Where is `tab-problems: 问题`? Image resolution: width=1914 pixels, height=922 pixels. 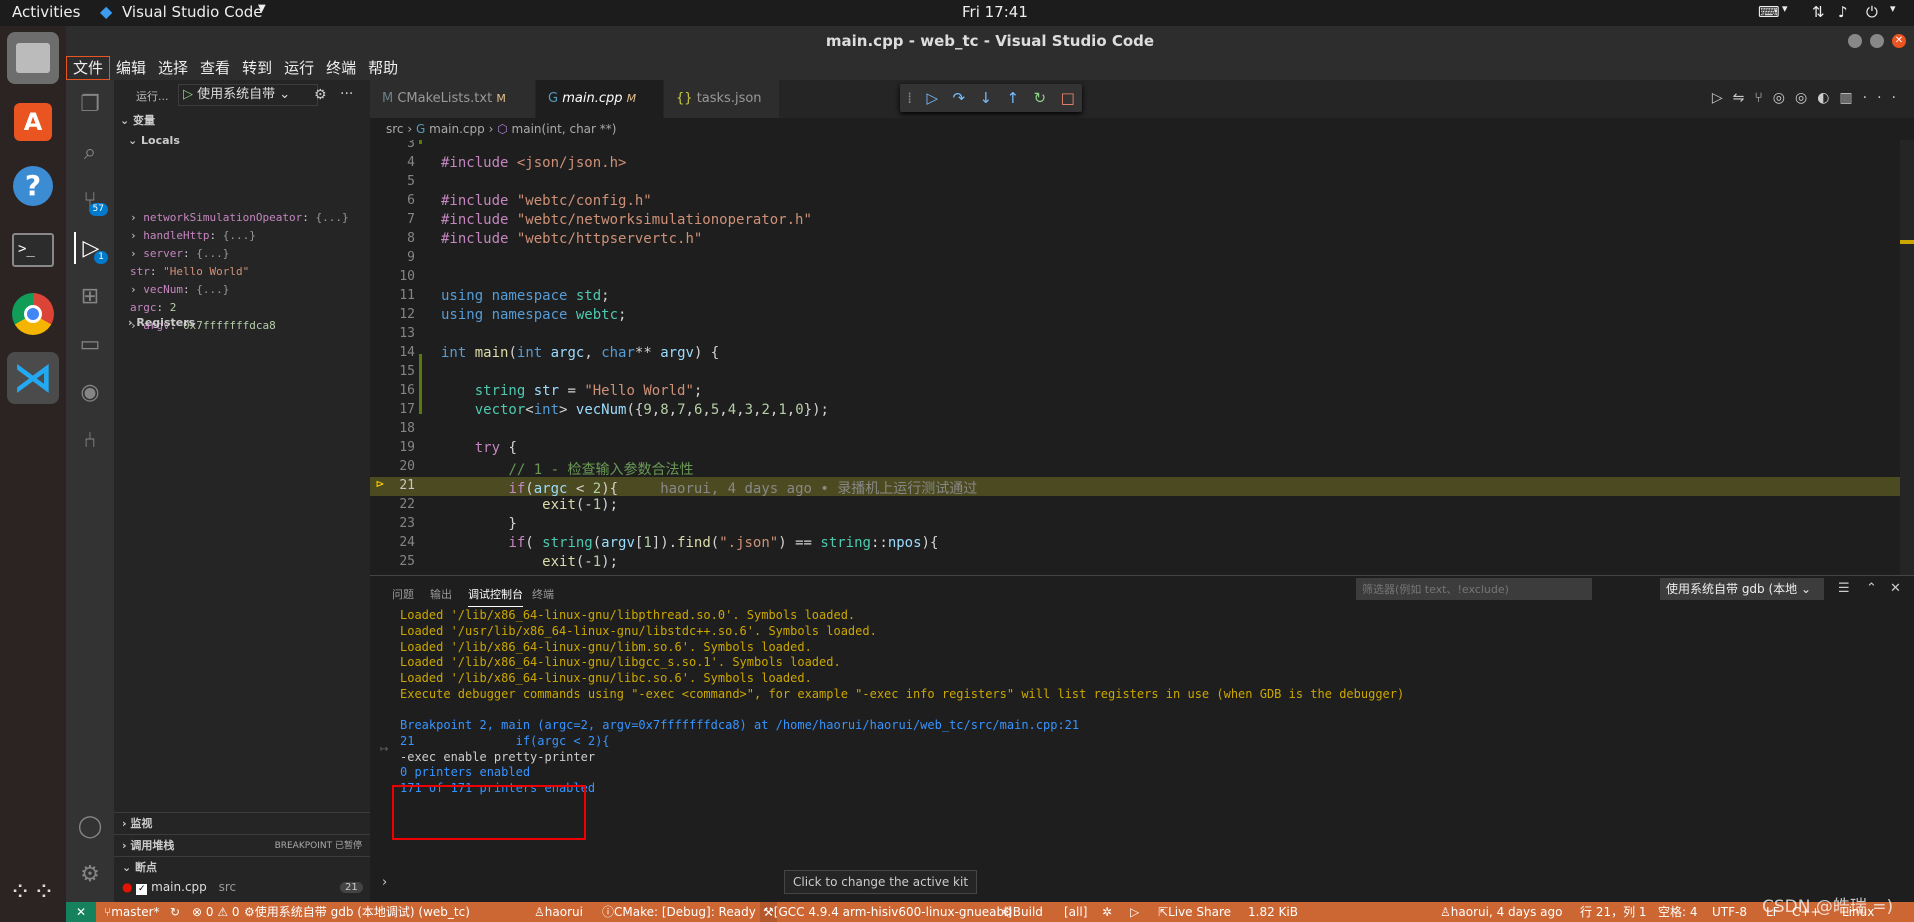
tab-problems: 问题 is located at coordinates (403, 594).